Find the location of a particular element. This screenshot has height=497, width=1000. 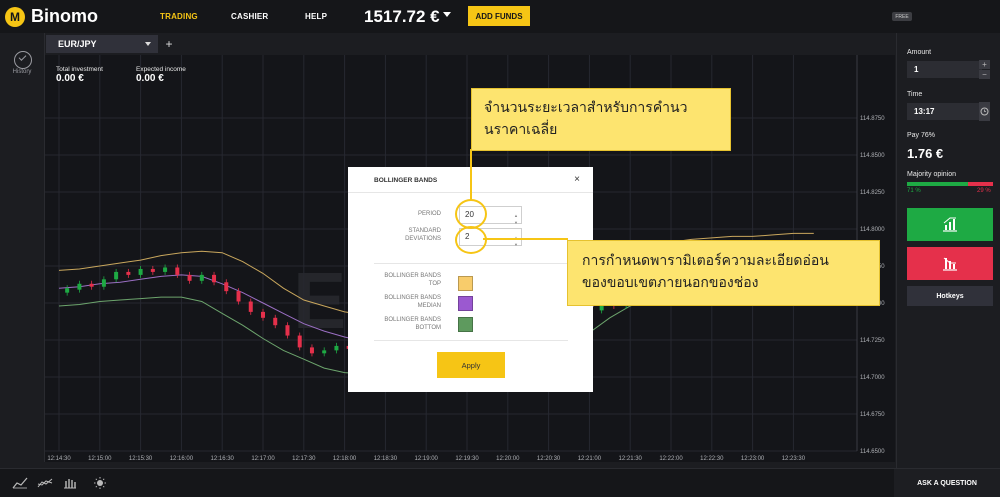

x-tick-label: 12:20:00 is located at coordinates (508, 459).